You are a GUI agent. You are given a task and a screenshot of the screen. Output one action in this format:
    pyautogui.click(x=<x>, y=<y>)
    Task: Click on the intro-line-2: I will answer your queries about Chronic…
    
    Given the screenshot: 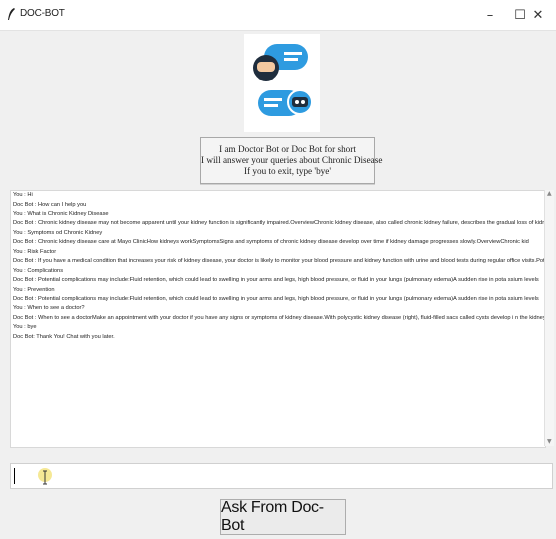 What is the action you would take?
    pyautogui.click(x=292, y=160)
    